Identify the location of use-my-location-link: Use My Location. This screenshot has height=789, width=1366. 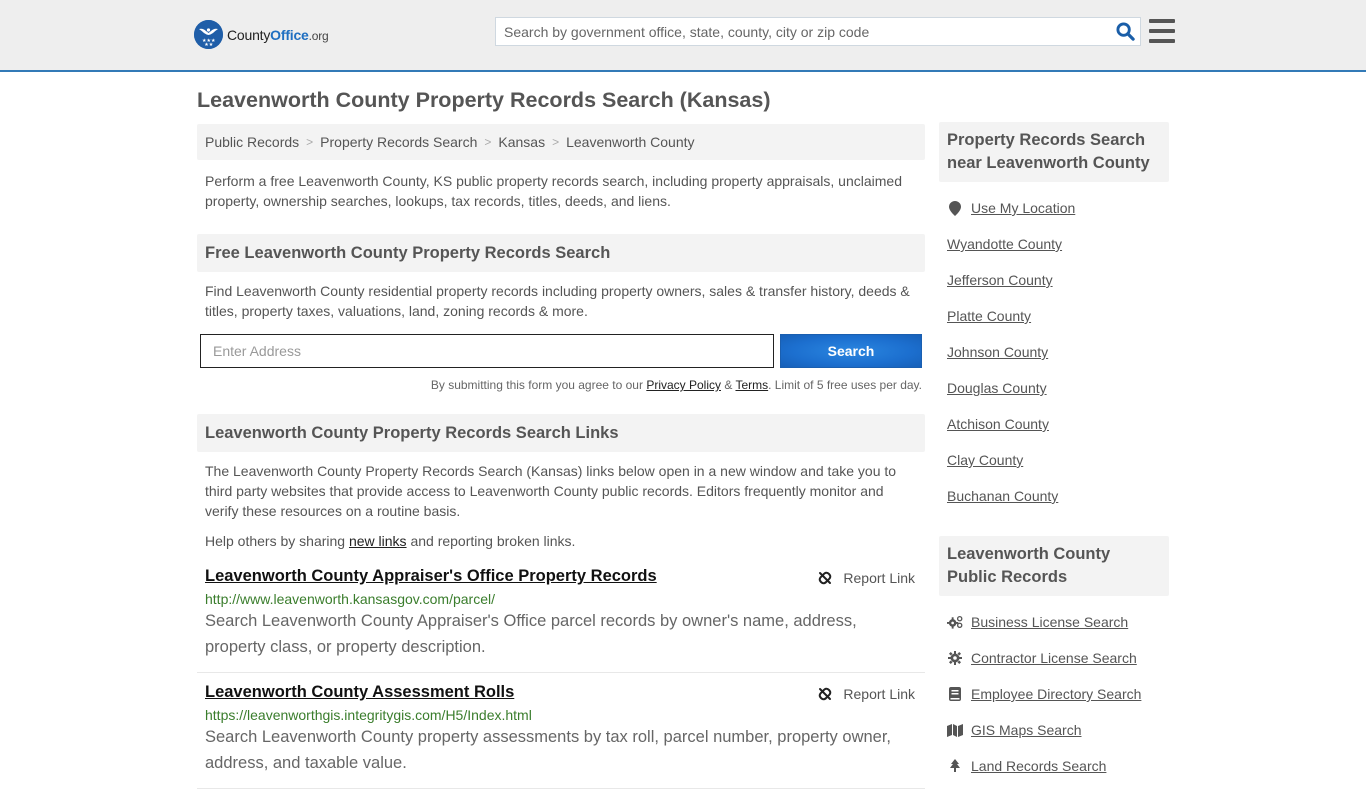
(1023, 208).